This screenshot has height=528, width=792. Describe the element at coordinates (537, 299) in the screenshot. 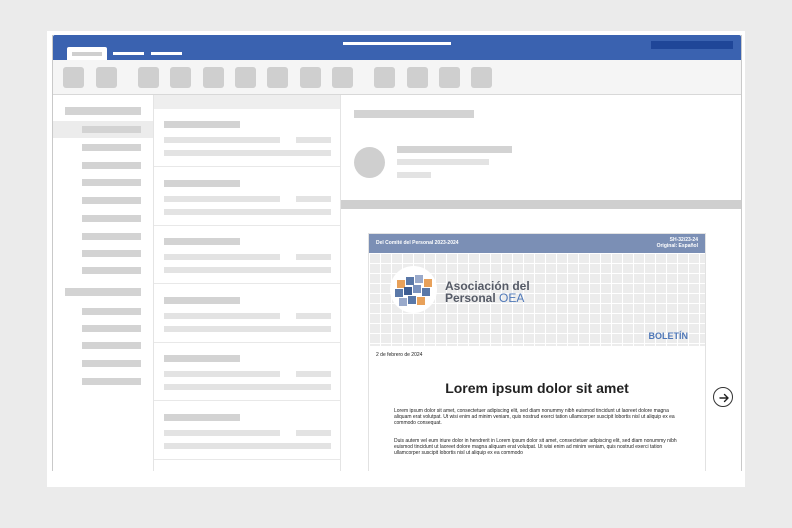

I see `newsletter-banner: Asociación del Personal OEA BOLETÍN` at that location.